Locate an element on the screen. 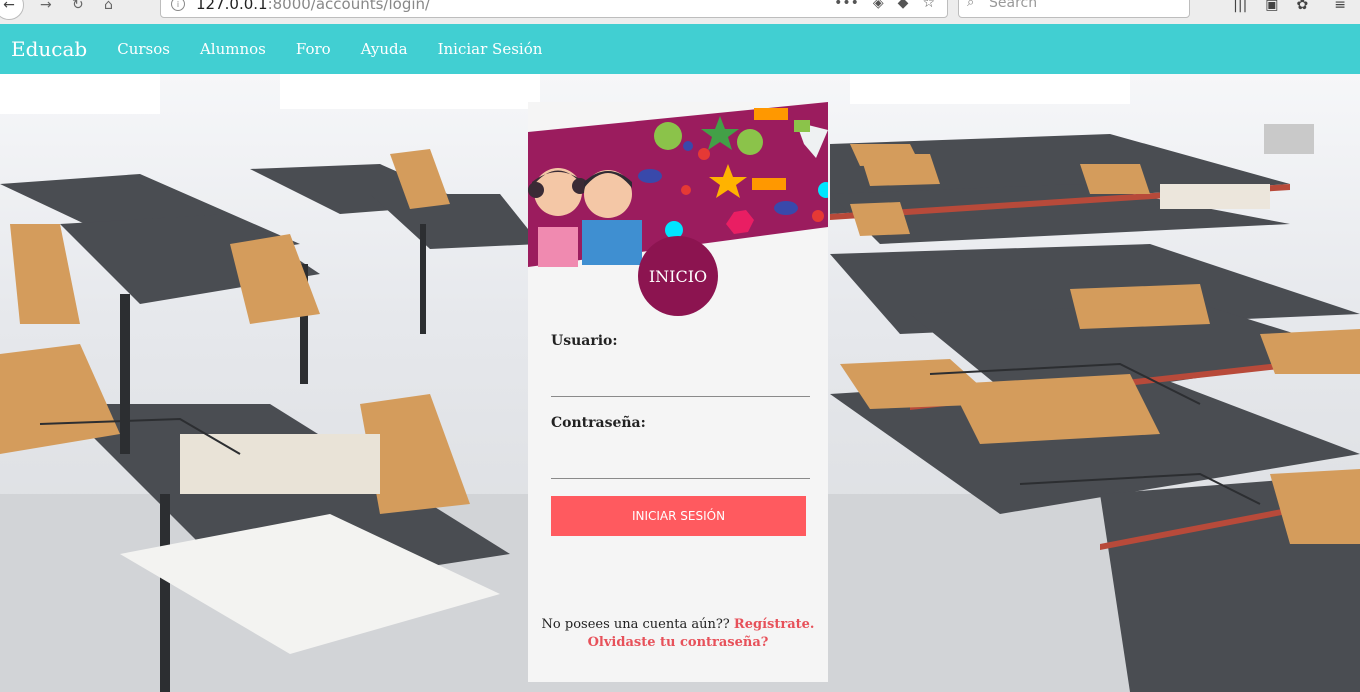  no-account-text: No posees una cuenta aún?? is located at coordinates (635, 624).